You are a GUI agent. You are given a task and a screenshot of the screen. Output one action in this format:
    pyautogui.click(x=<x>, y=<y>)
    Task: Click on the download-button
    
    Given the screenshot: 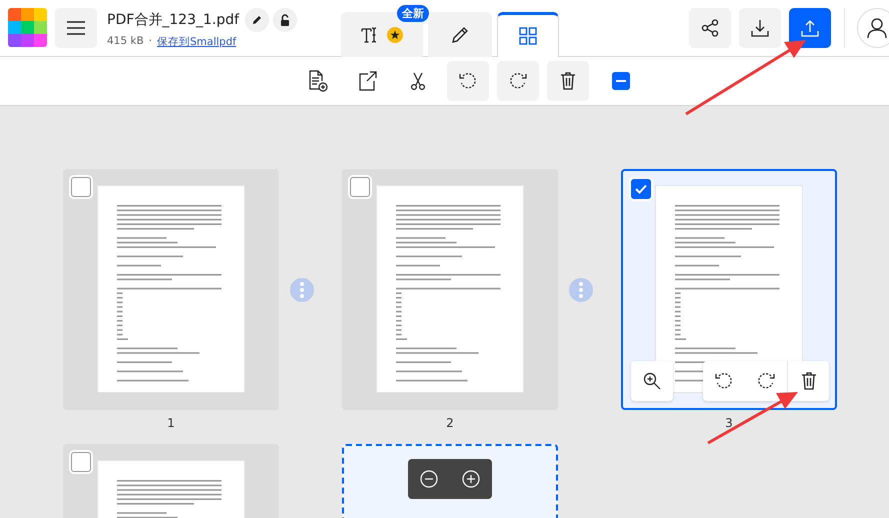 What is the action you would take?
    pyautogui.click(x=760, y=28)
    